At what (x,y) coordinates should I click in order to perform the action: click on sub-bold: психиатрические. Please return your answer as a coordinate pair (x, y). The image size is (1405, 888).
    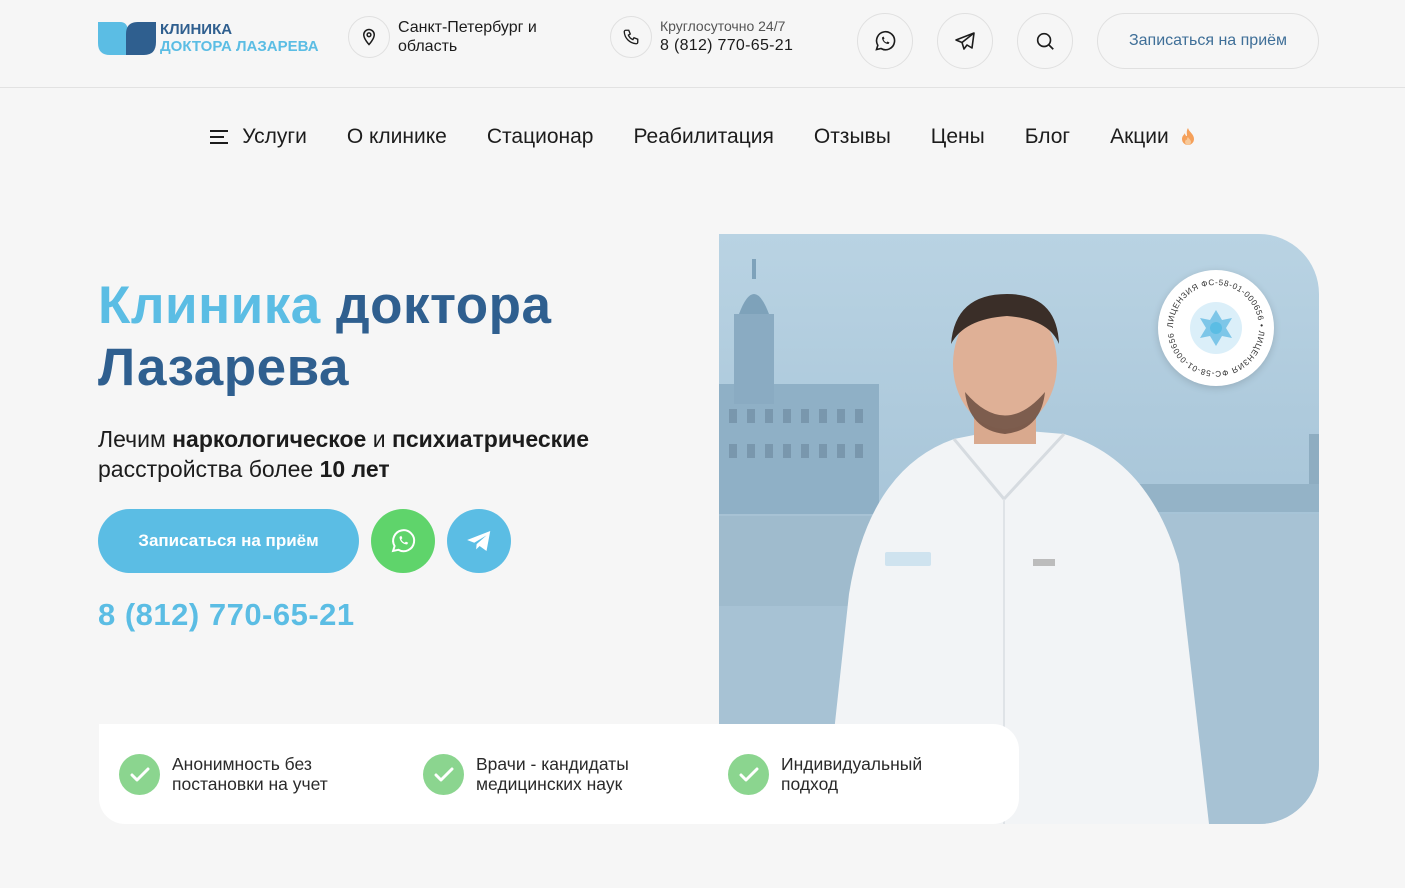
    Looking at the image, I should click on (490, 439).